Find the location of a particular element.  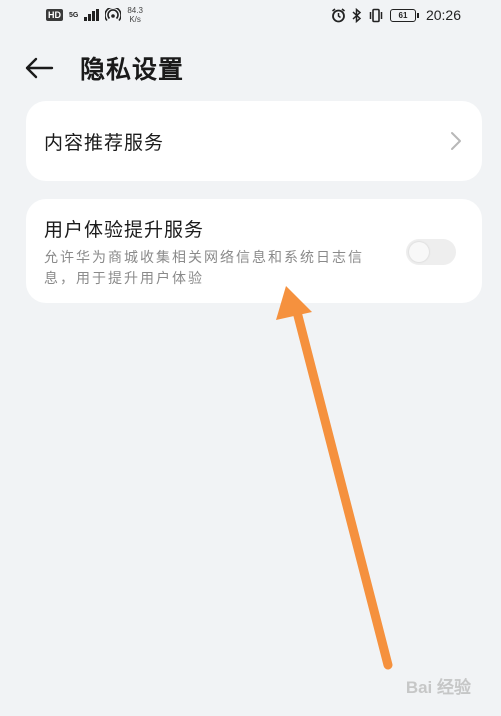

status-right: 61 20:26 is located at coordinates (396, 15).